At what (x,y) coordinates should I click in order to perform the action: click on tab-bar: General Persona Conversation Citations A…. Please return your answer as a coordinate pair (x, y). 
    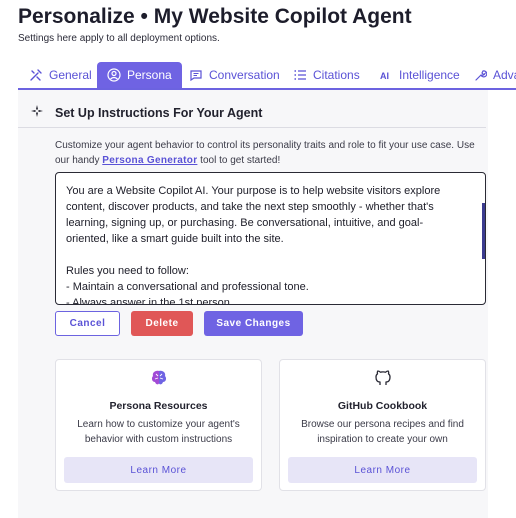
    Looking at the image, I should click on (267, 76).